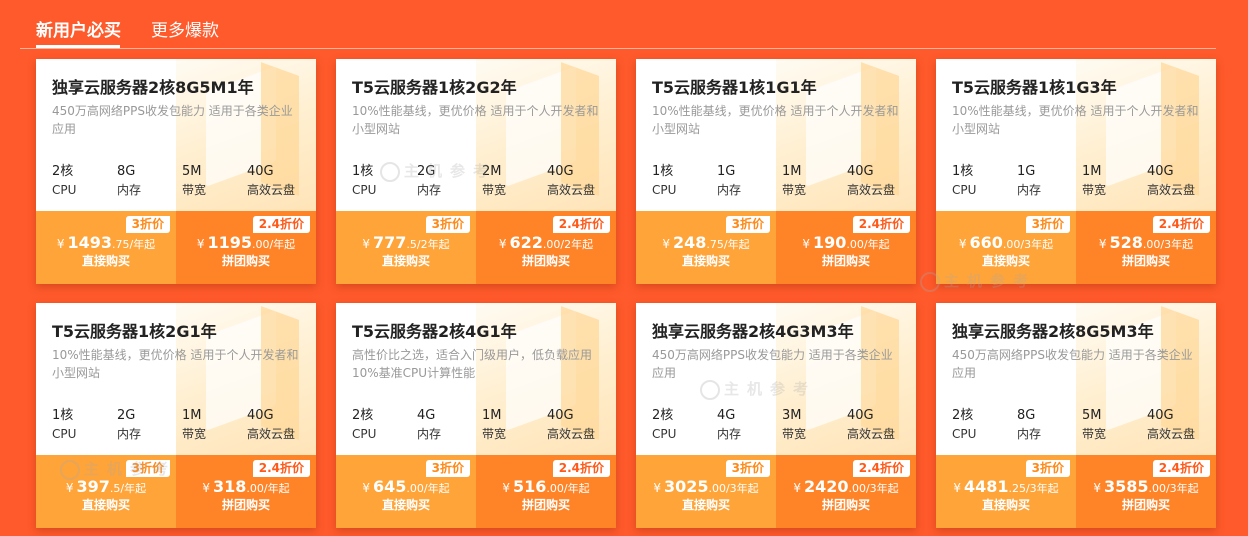 This screenshot has width=1248, height=536. I want to click on direct-buy-button: 3折价 ¥1493.75/年起 直接购买, so click(106, 247).